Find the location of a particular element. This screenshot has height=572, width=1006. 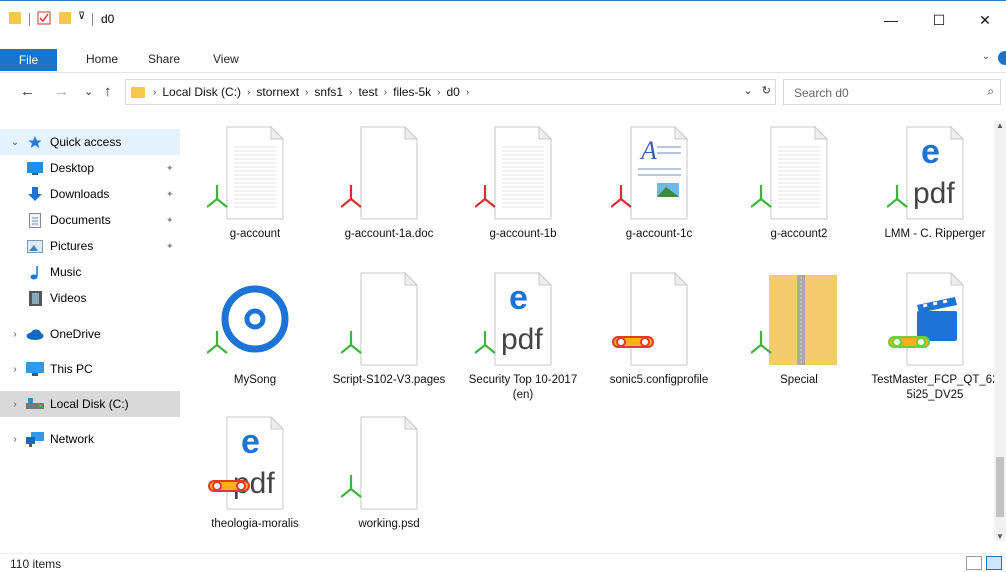

help-icon is located at coordinates (1002, 58).